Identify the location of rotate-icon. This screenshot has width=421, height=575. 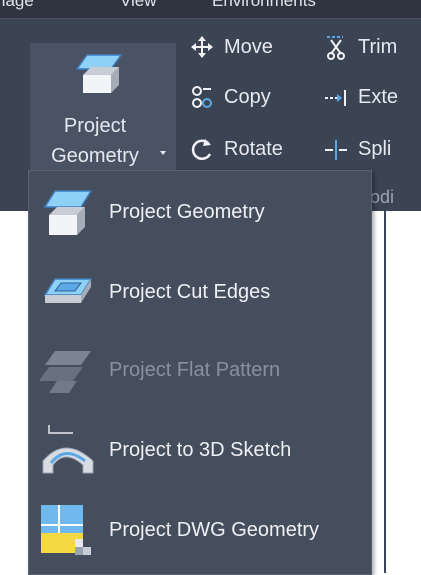
(202, 149).